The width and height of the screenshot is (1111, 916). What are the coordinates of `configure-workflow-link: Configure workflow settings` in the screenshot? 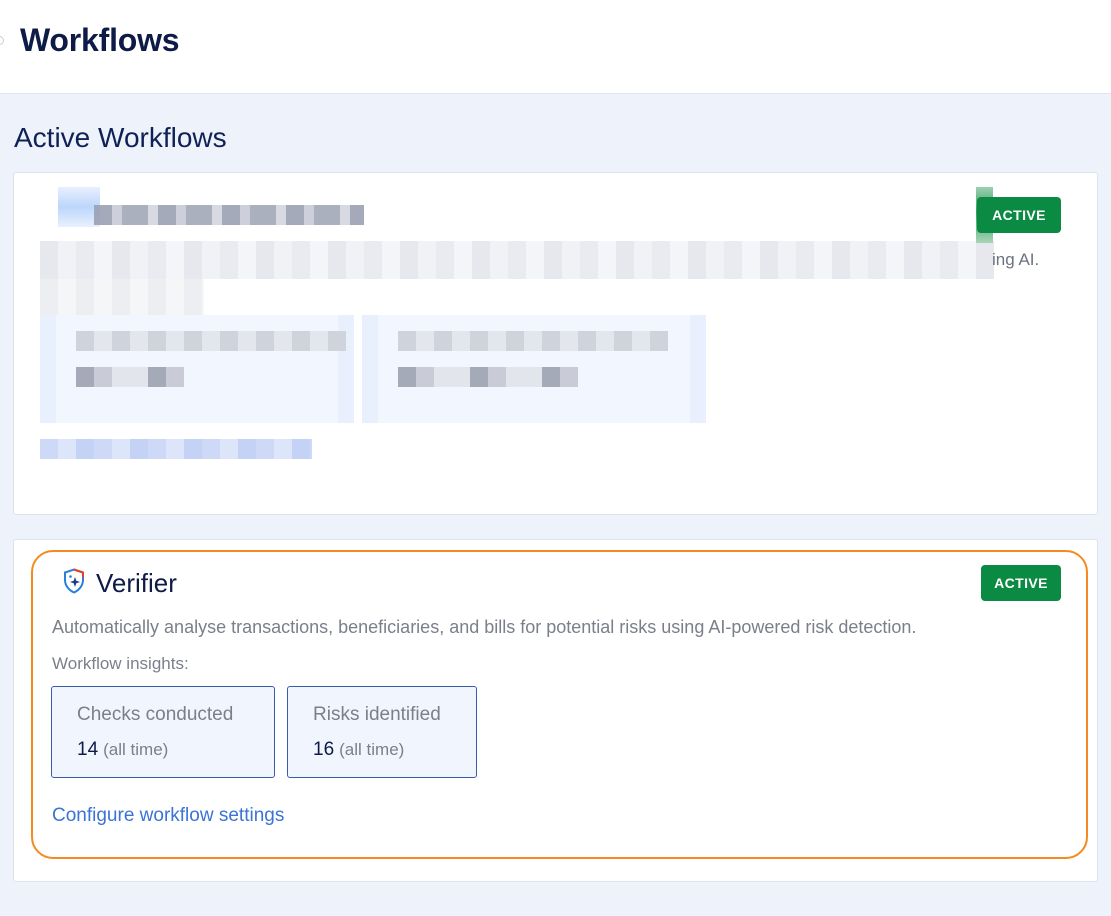 It's located at (168, 816).